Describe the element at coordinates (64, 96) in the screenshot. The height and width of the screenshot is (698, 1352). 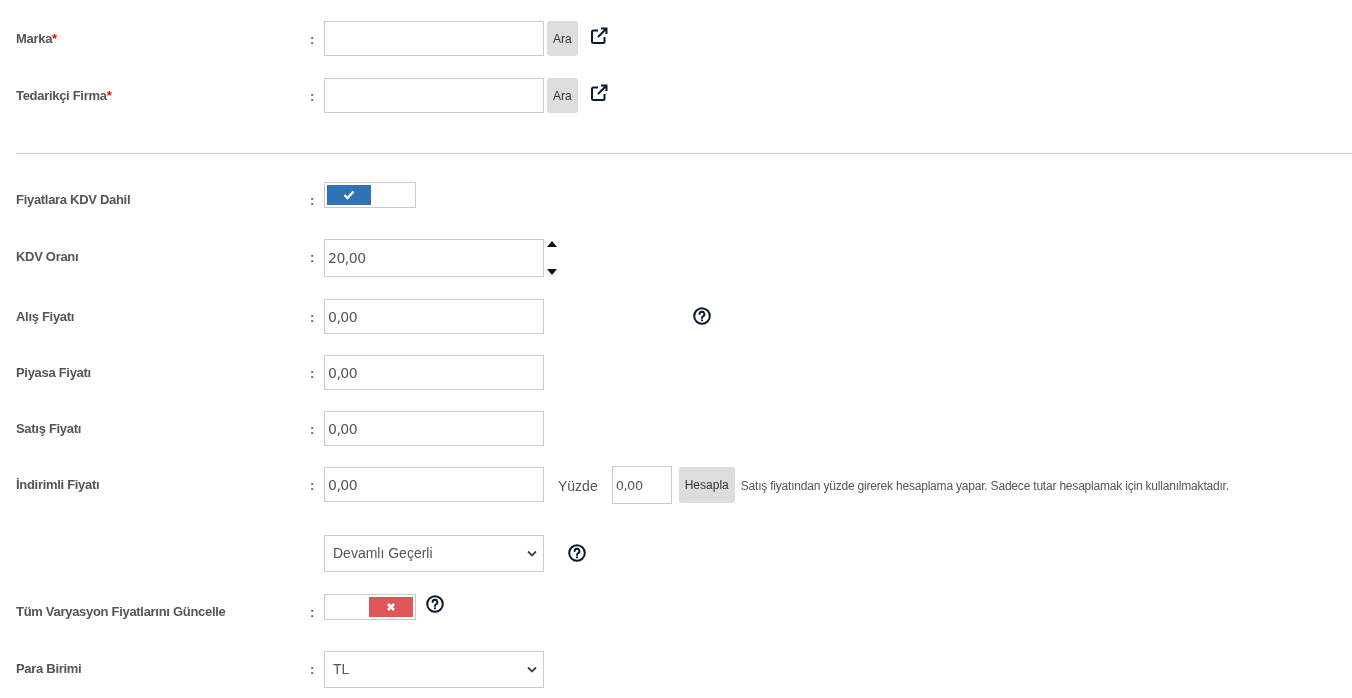
I see `field-label: Tedarikçi Firma*` at that location.